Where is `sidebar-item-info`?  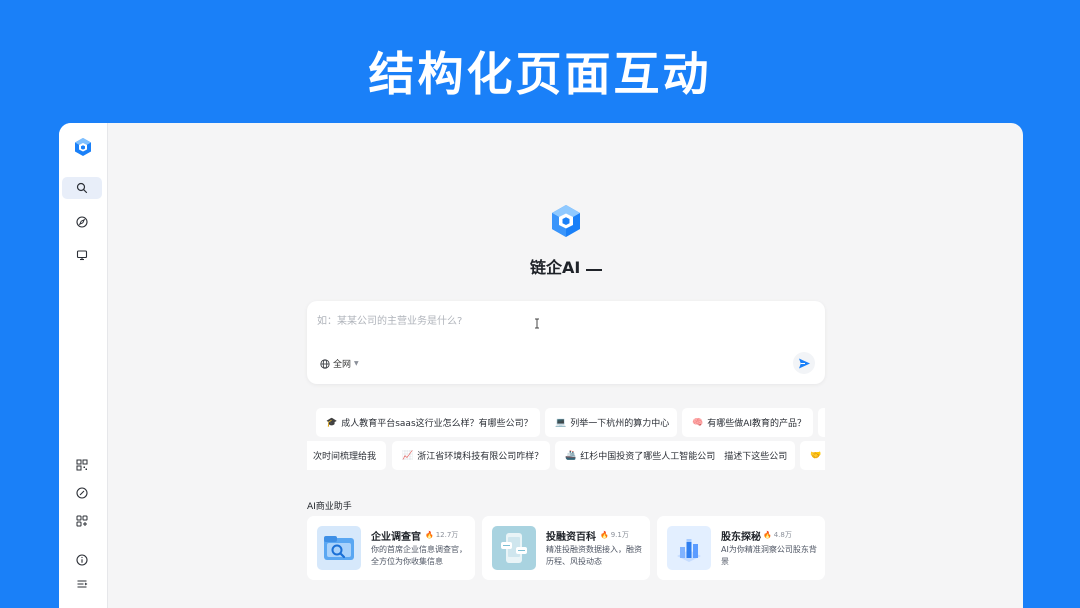
sidebar-item-info is located at coordinates (82, 560).